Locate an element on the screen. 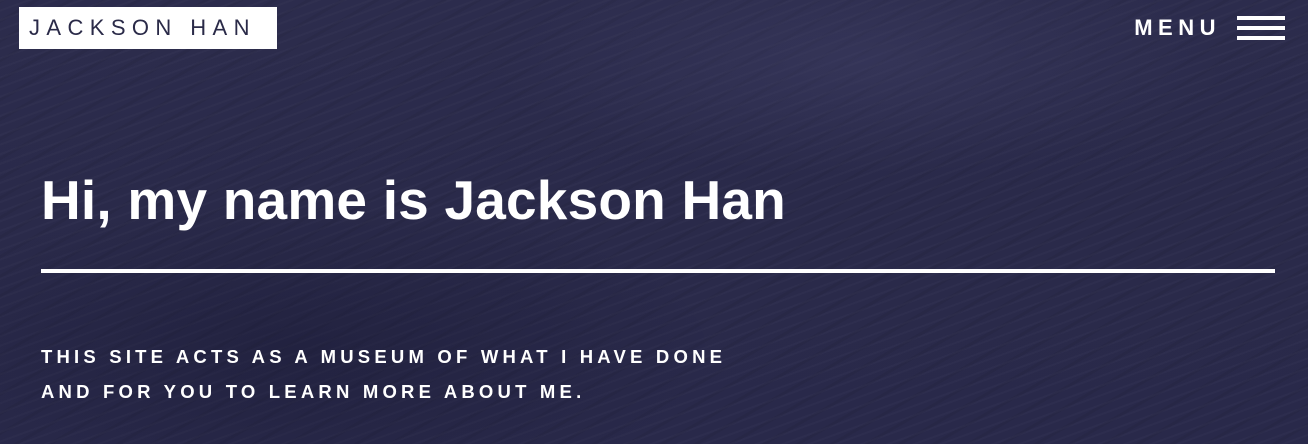  hamburger-icon is located at coordinates (1261, 28).